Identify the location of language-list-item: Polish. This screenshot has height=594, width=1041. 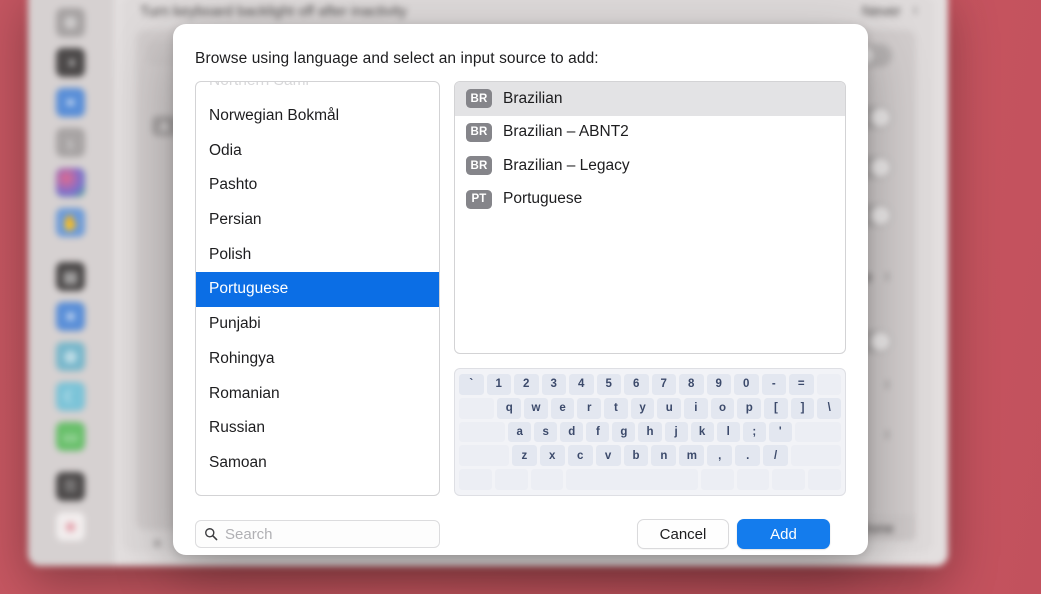
(317, 254).